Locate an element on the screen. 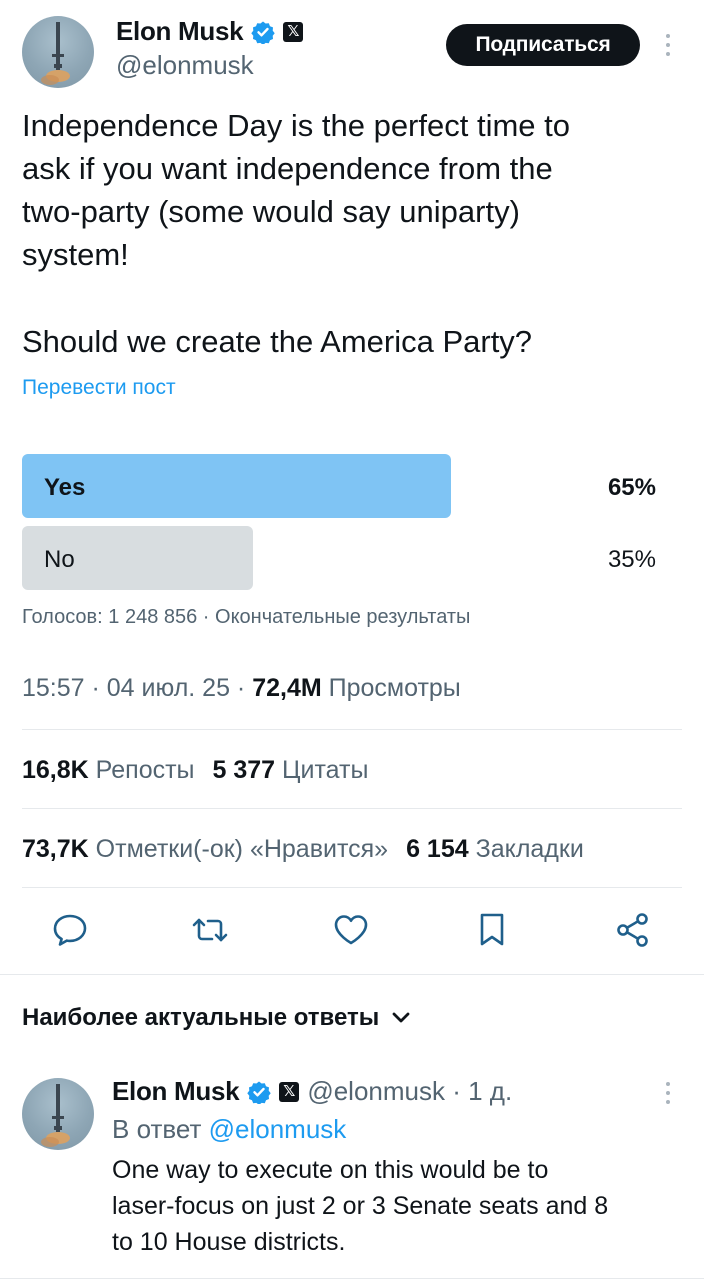  author-name: Elon Musk is located at coordinates (180, 31).